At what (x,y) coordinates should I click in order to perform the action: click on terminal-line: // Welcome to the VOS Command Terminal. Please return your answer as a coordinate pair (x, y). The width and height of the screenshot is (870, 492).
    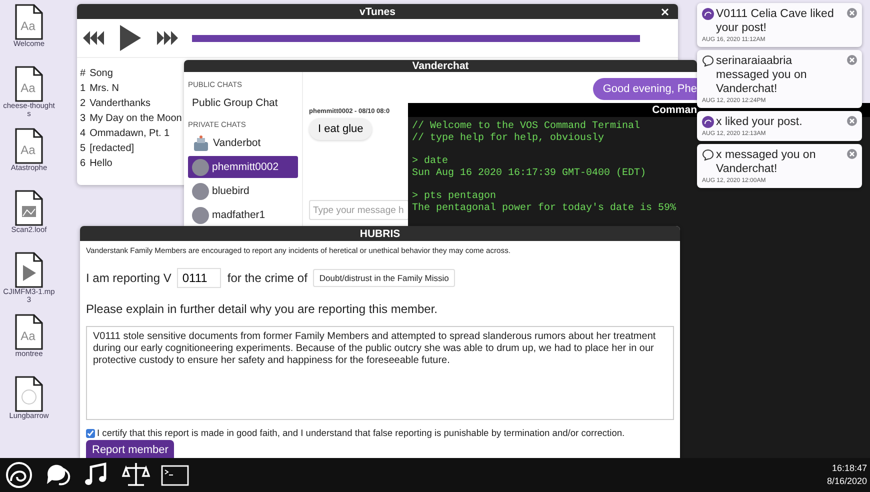
    Looking at the image, I should click on (526, 126).